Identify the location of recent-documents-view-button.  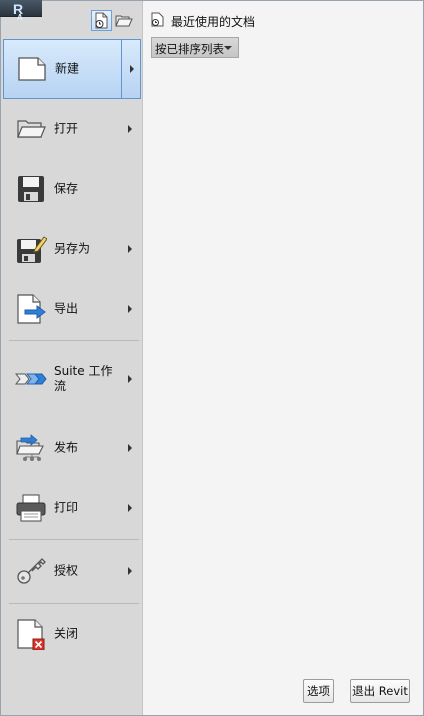
(101, 20).